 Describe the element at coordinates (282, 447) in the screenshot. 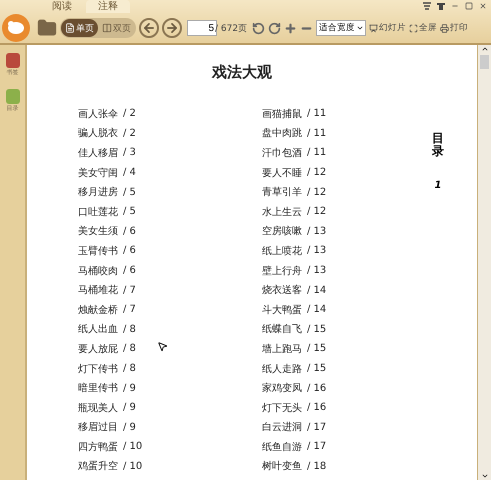

I see `toc-entry: 纸鱼自游` at that location.